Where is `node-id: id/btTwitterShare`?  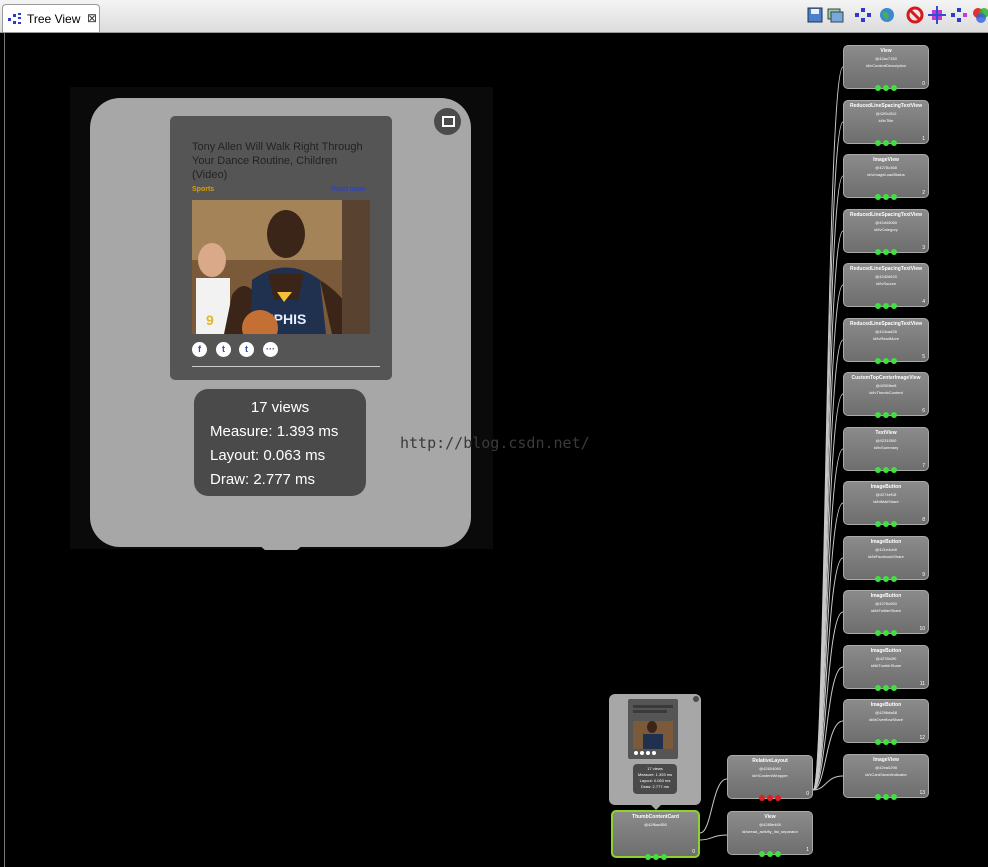
node-id: id/btTwitterShare is located at coordinates (885, 610).